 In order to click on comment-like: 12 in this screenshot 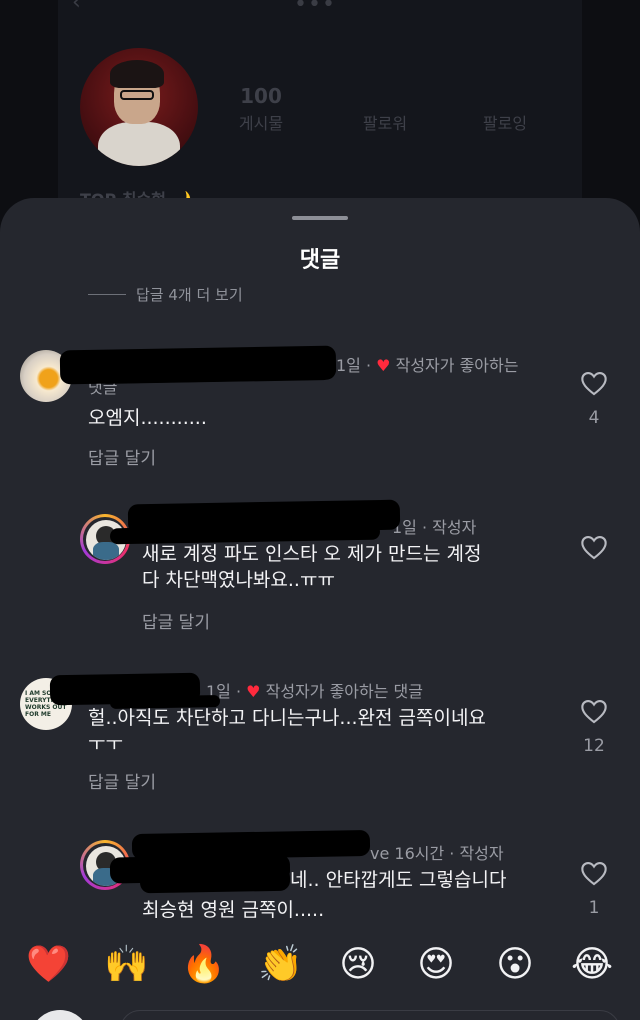, I will do `click(594, 727)`.